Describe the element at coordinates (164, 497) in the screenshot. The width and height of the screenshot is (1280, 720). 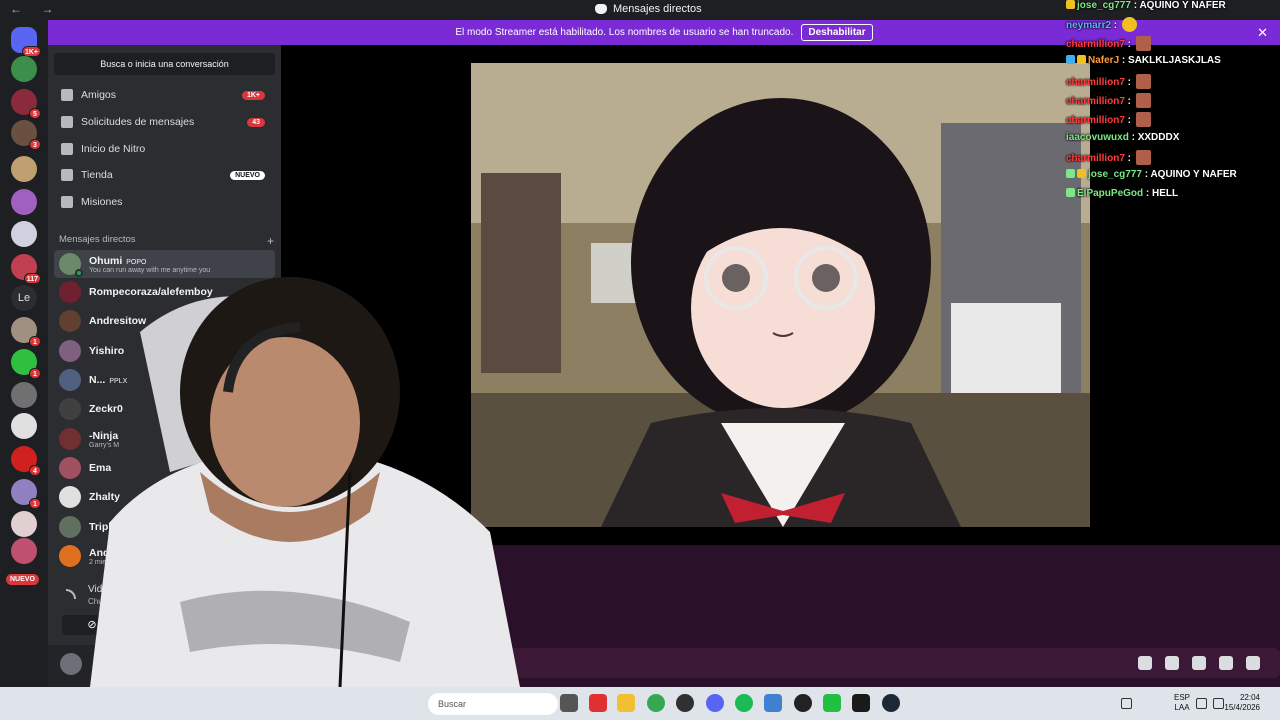
I see `dm-item: Zhalty` at that location.